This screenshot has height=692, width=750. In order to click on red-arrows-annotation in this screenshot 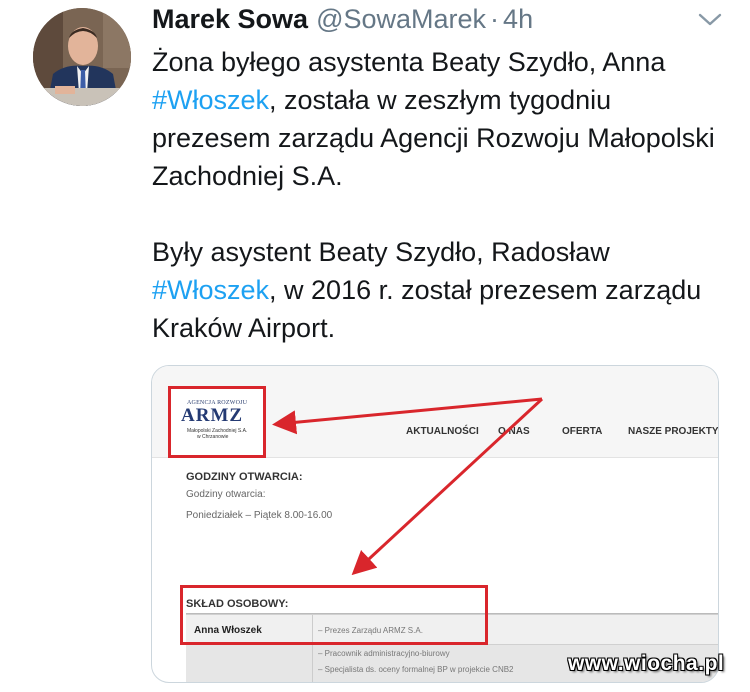, I will do `click(408, 486)`.